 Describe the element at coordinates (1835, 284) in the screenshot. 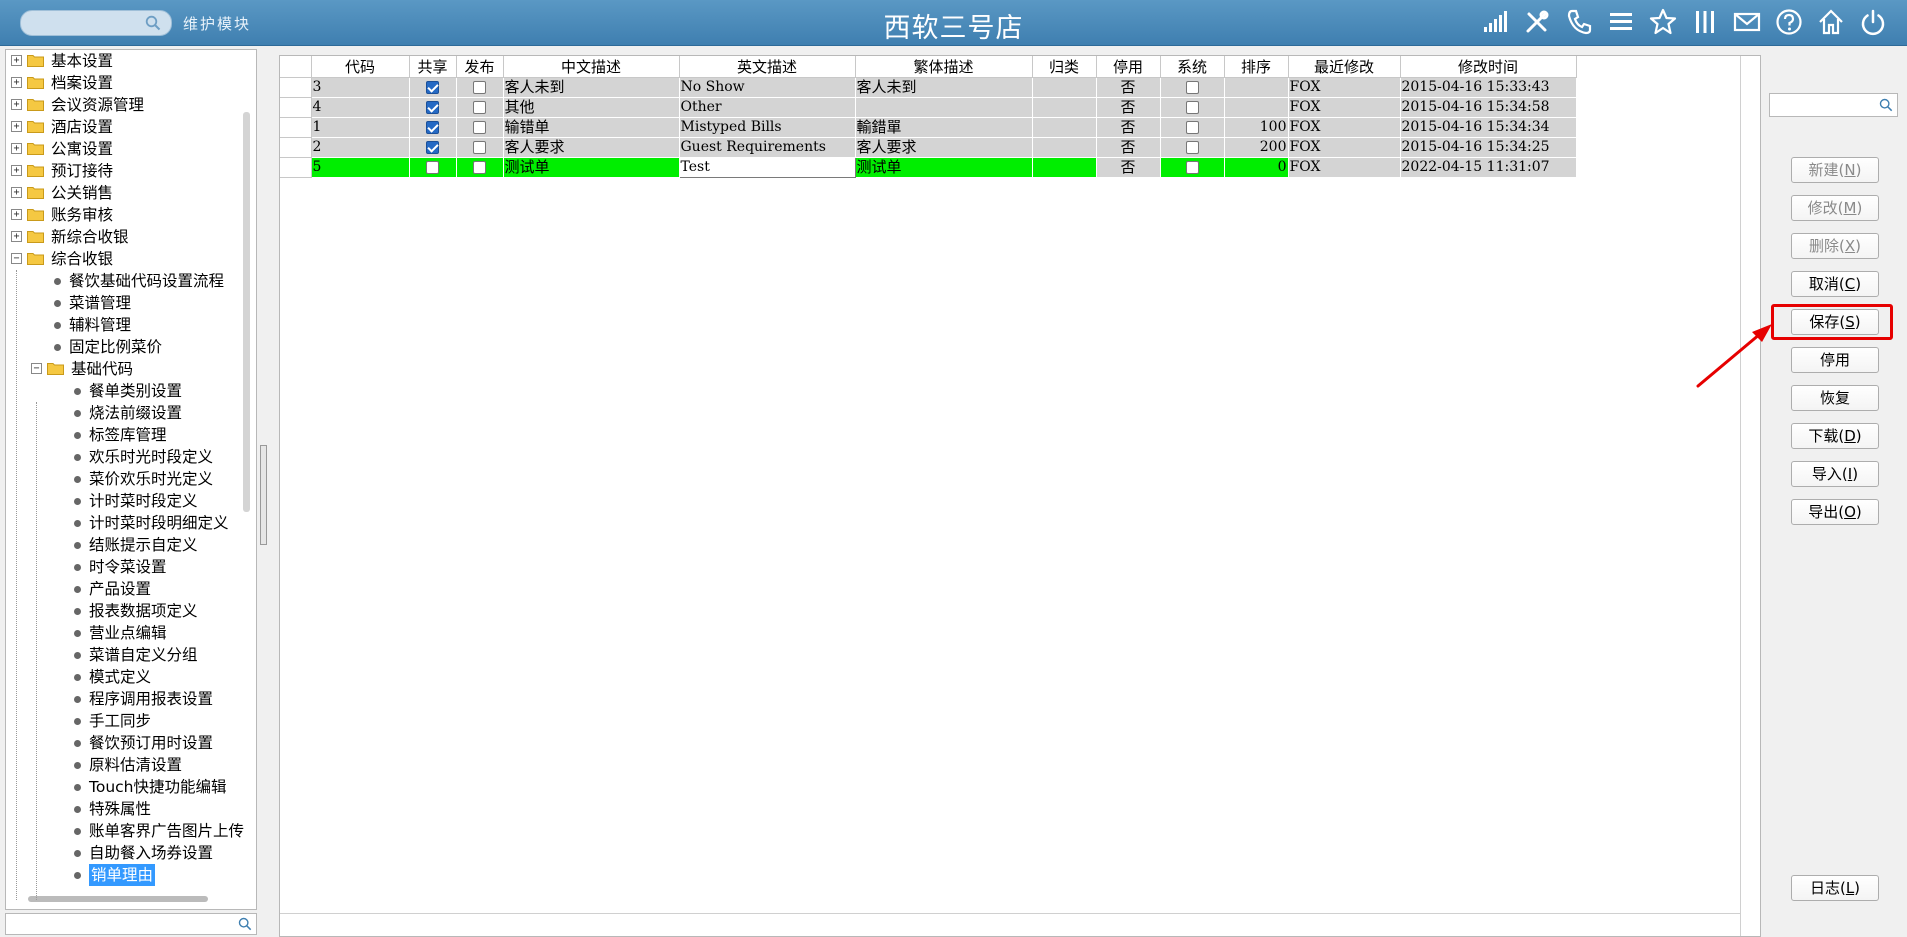

I see `cancel-button: 取消(C)` at that location.